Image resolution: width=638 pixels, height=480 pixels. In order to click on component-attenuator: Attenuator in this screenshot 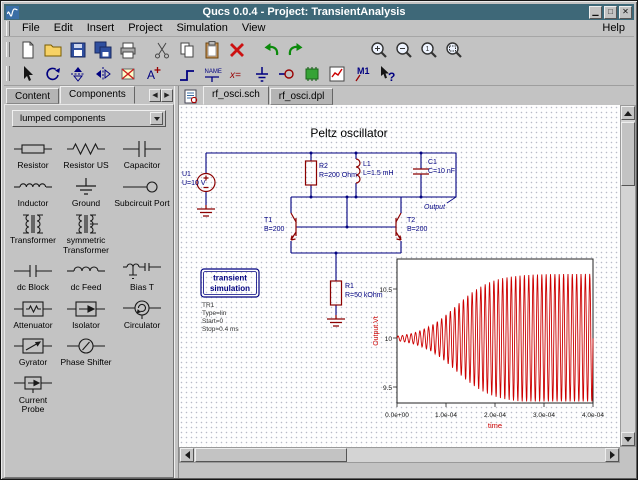, I will do `click(33, 313)`.